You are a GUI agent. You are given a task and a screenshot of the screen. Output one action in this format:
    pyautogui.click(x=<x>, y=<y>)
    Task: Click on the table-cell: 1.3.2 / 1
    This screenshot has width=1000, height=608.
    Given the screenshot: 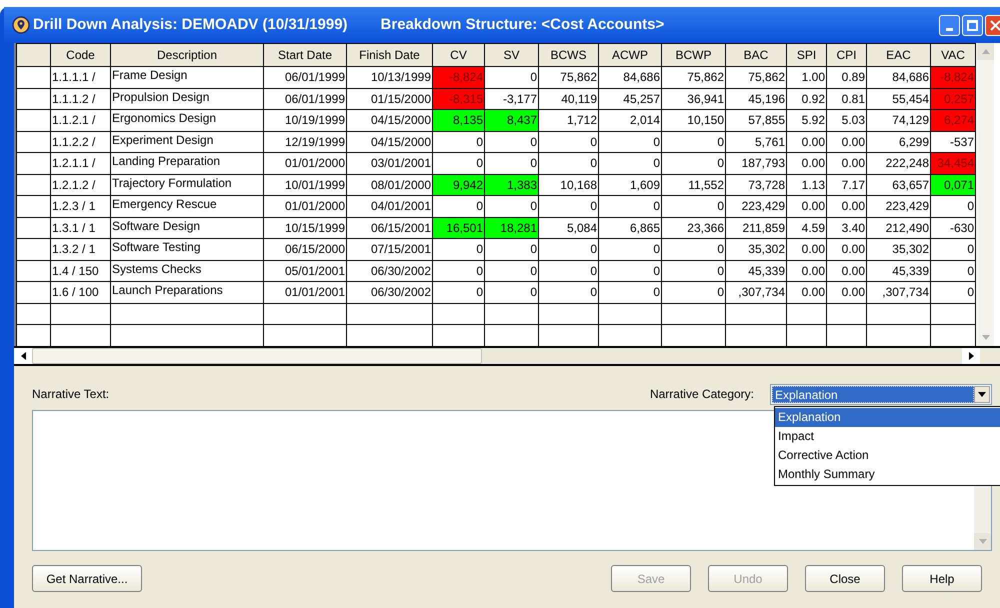 What is the action you would take?
    pyautogui.click(x=80, y=249)
    